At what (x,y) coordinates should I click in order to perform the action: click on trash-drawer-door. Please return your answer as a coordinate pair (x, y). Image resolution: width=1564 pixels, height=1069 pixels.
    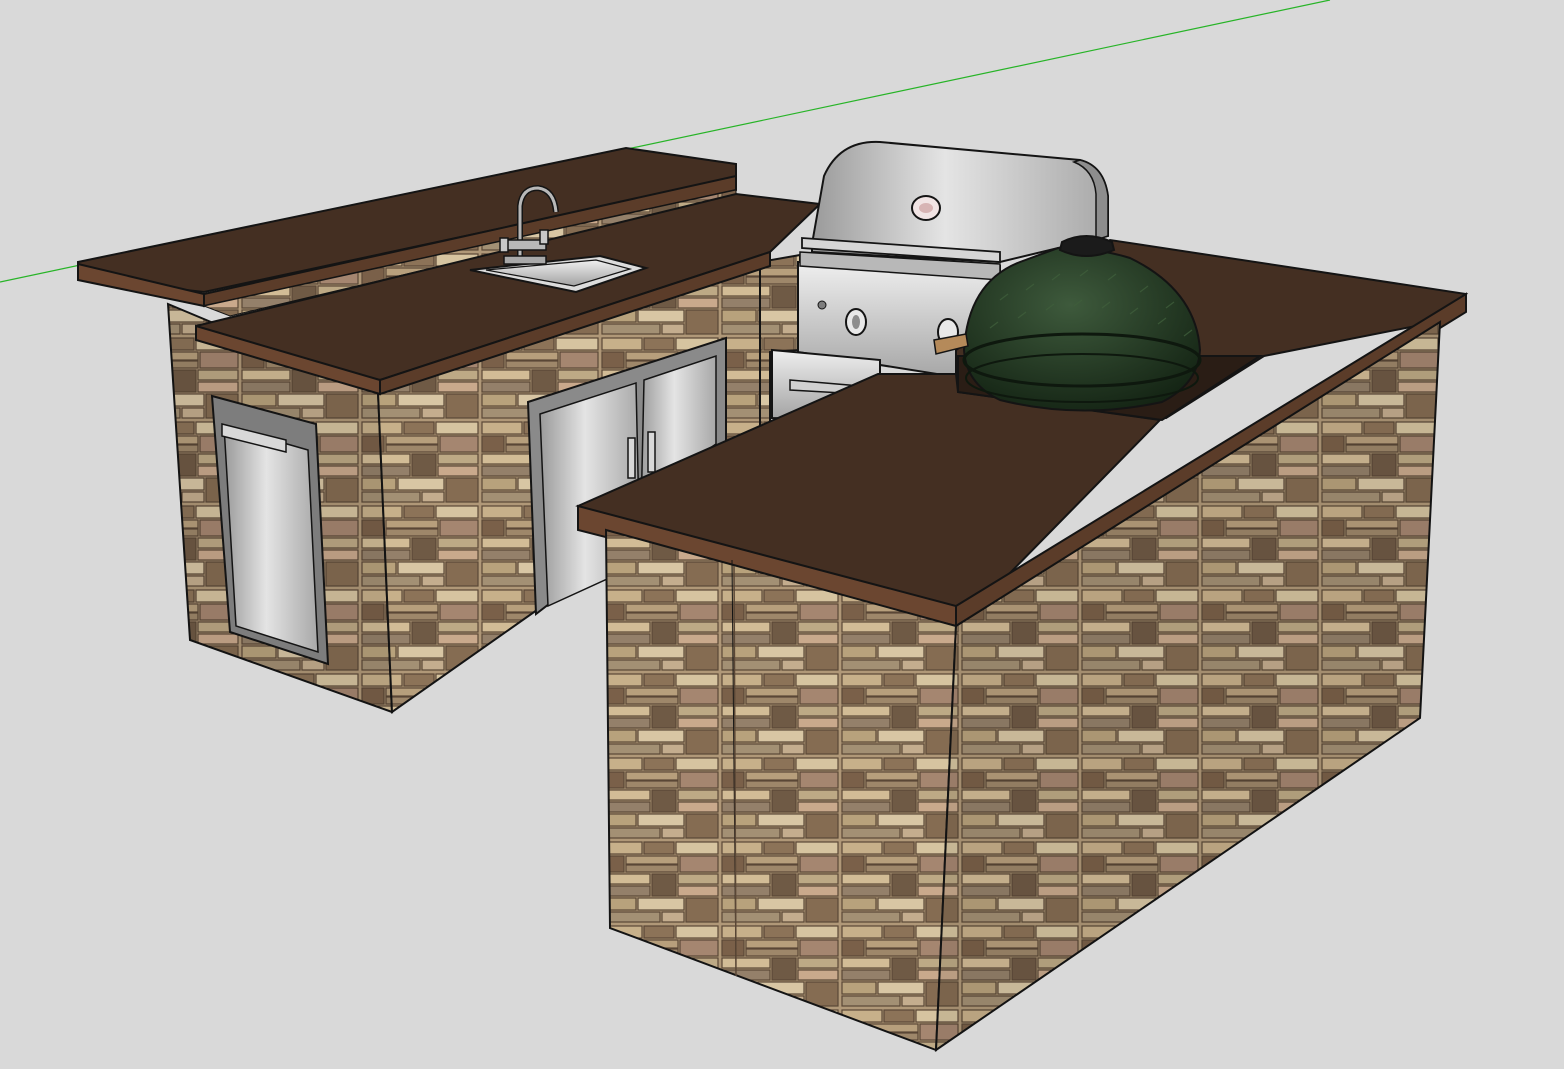
    Looking at the image, I should click on (270, 530).